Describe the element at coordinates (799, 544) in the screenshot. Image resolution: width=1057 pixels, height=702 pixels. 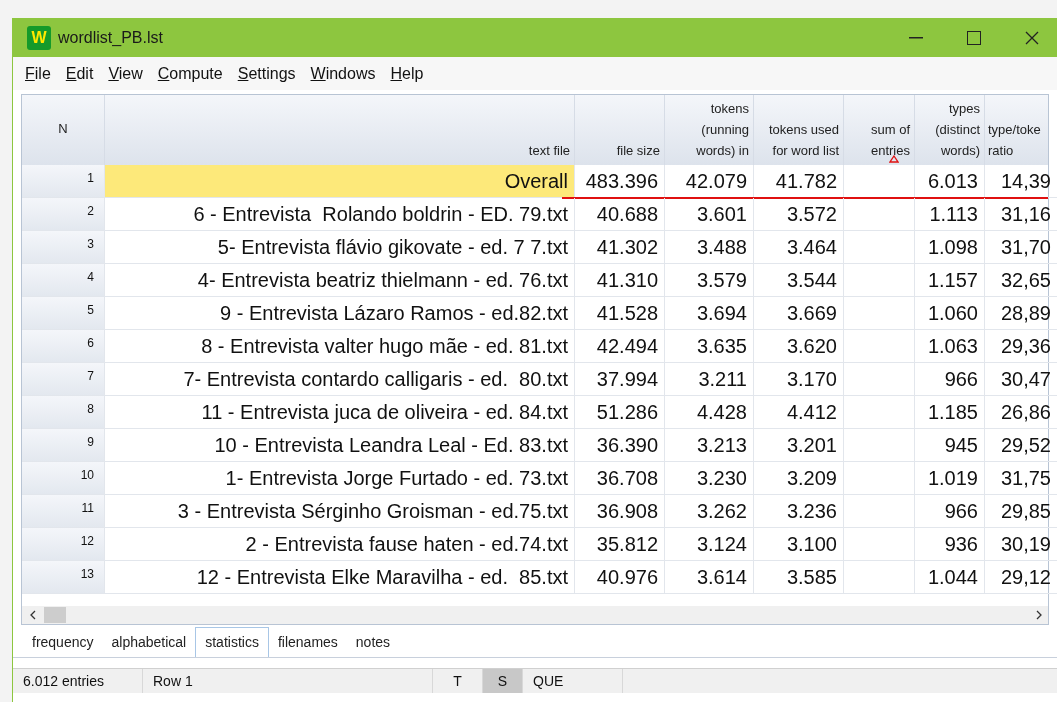
I see `table-cell: 3.100` at that location.